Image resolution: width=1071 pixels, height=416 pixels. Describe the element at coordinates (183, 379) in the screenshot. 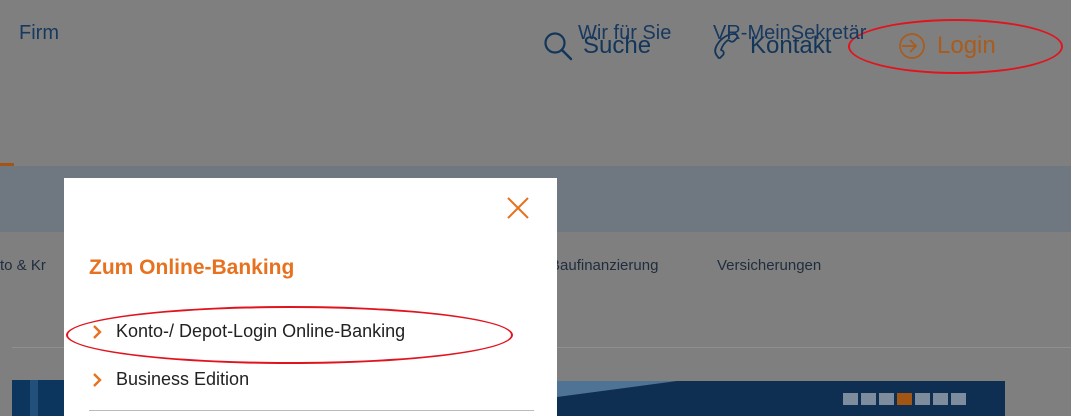

I see `business-edition-label: Business Edition` at that location.